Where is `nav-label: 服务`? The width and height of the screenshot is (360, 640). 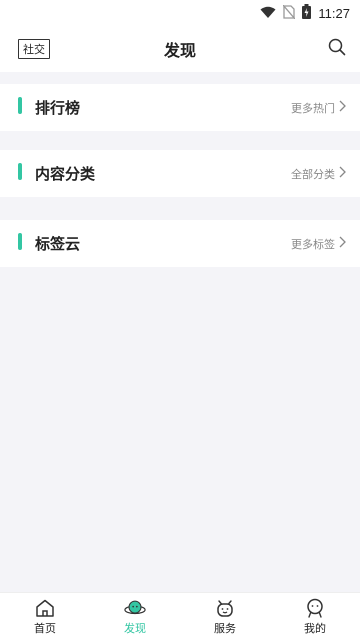 nav-label: 服务 is located at coordinates (225, 628).